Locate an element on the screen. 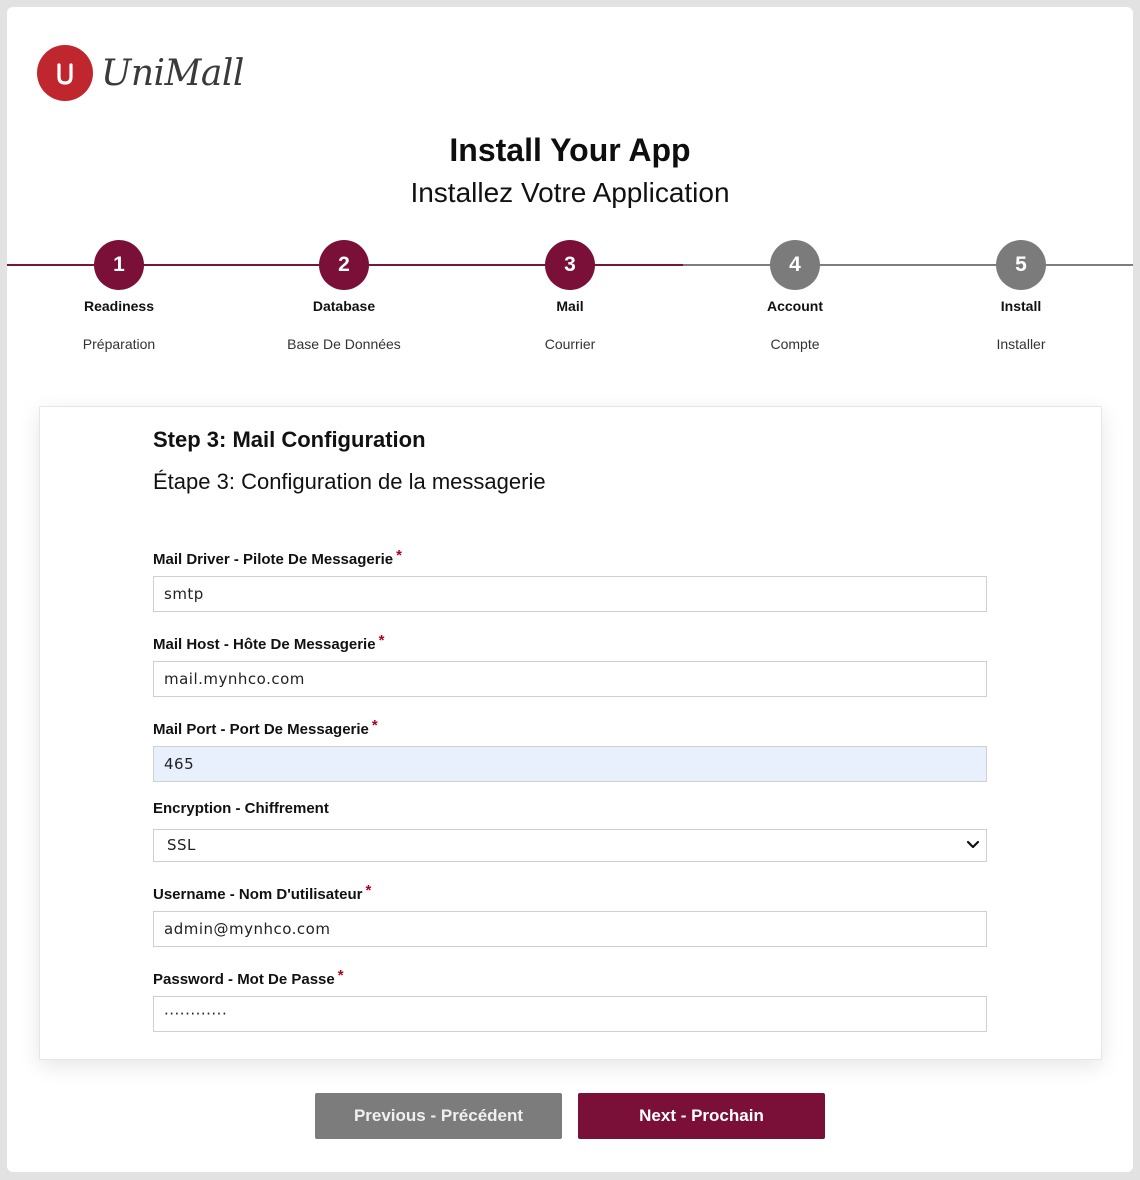 Image resolution: width=1140 pixels, height=1180 pixels. chevron-down-icon is located at coordinates (973, 844).